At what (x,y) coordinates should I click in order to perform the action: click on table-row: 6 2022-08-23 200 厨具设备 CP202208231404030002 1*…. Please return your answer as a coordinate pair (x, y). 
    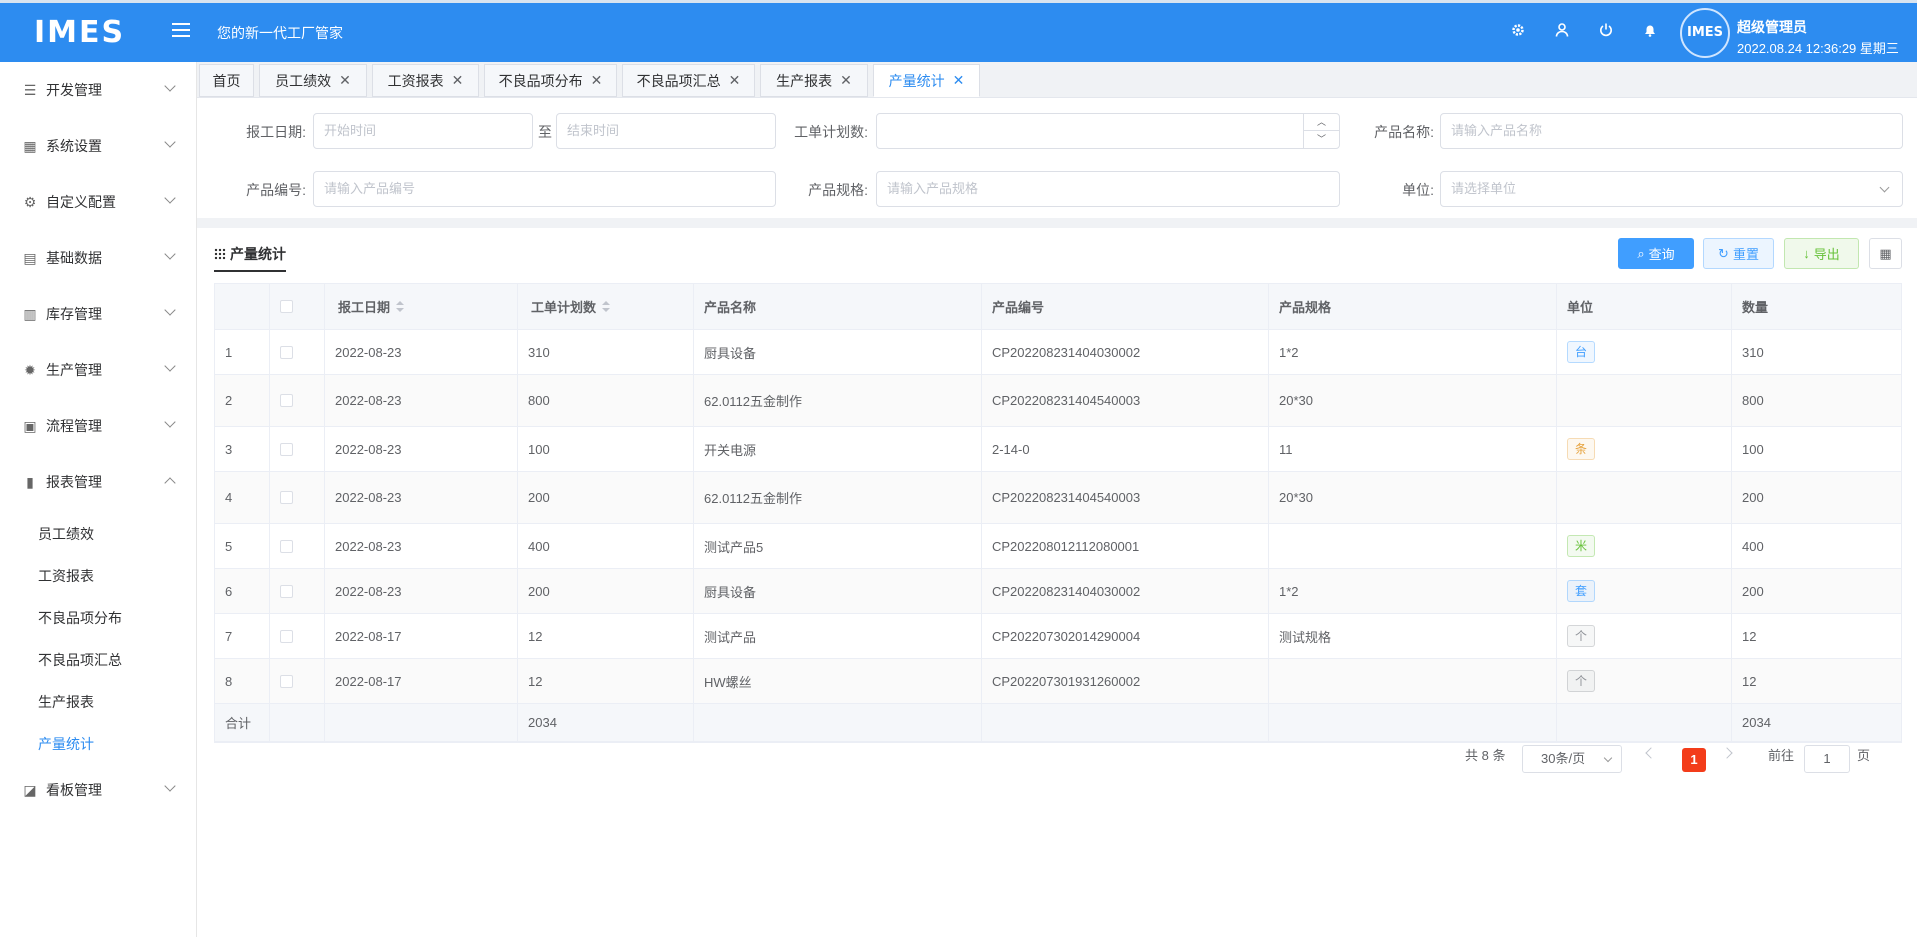
    Looking at the image, I should click on (1058, 591).